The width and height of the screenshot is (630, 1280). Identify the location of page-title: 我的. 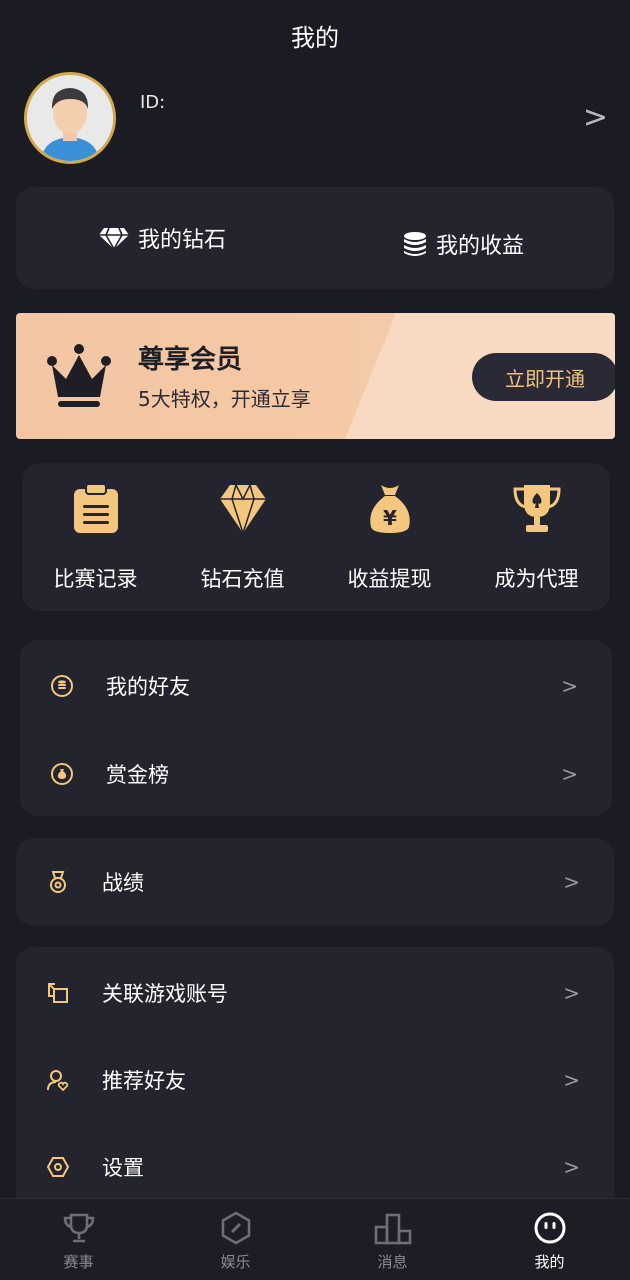
(315, 37).